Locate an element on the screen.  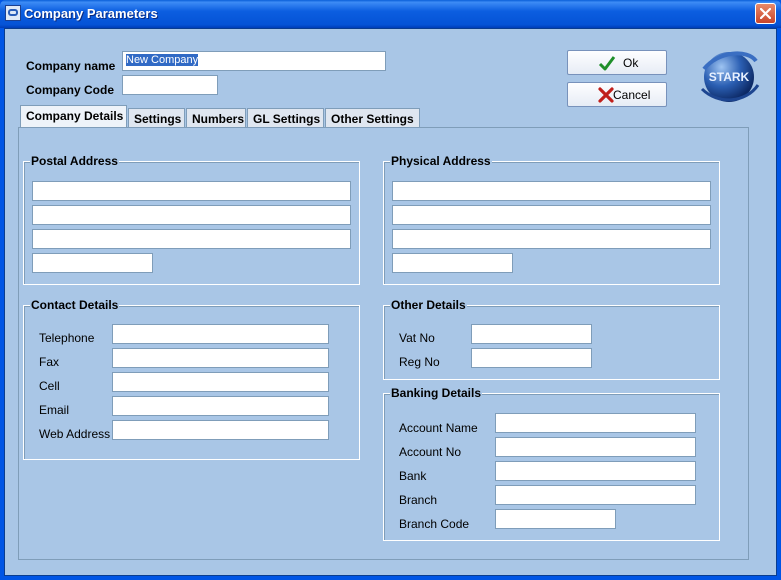
physical-address-group: Physical Address is located at coordinates (551, 219).